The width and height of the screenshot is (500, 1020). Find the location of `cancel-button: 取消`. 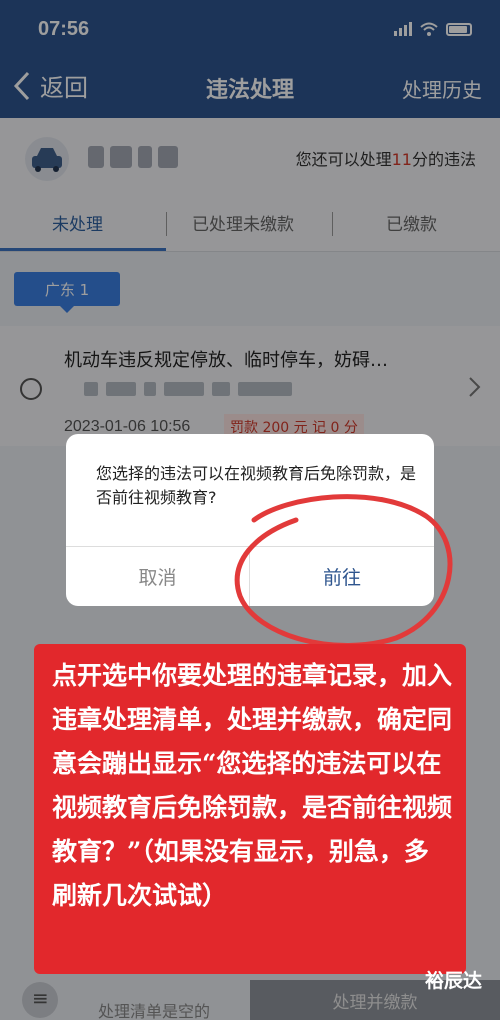

cancel-button: 取消 is located at coordinates (157, 576).